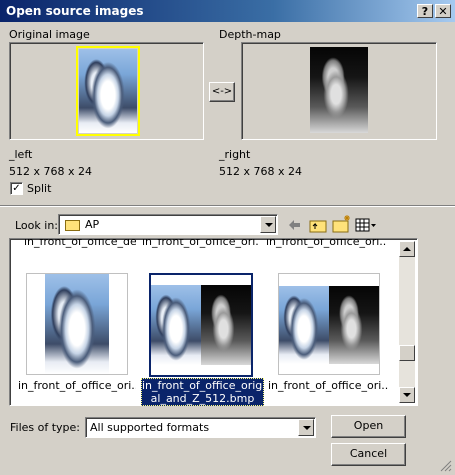  I want to click on back-arrow-icon, so click(294, 225).